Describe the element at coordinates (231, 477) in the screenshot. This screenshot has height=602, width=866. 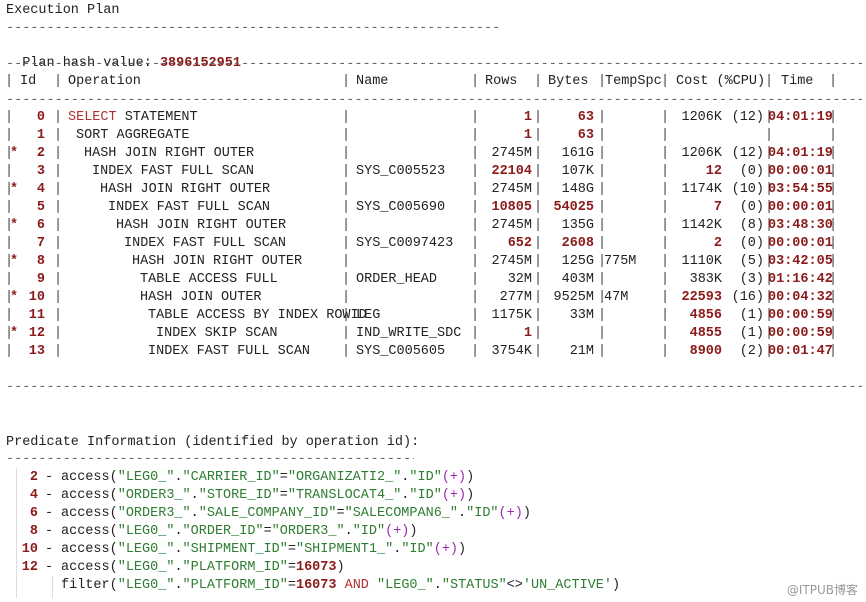
I see `predicate-string: "CARRIER_ID"` at that location.